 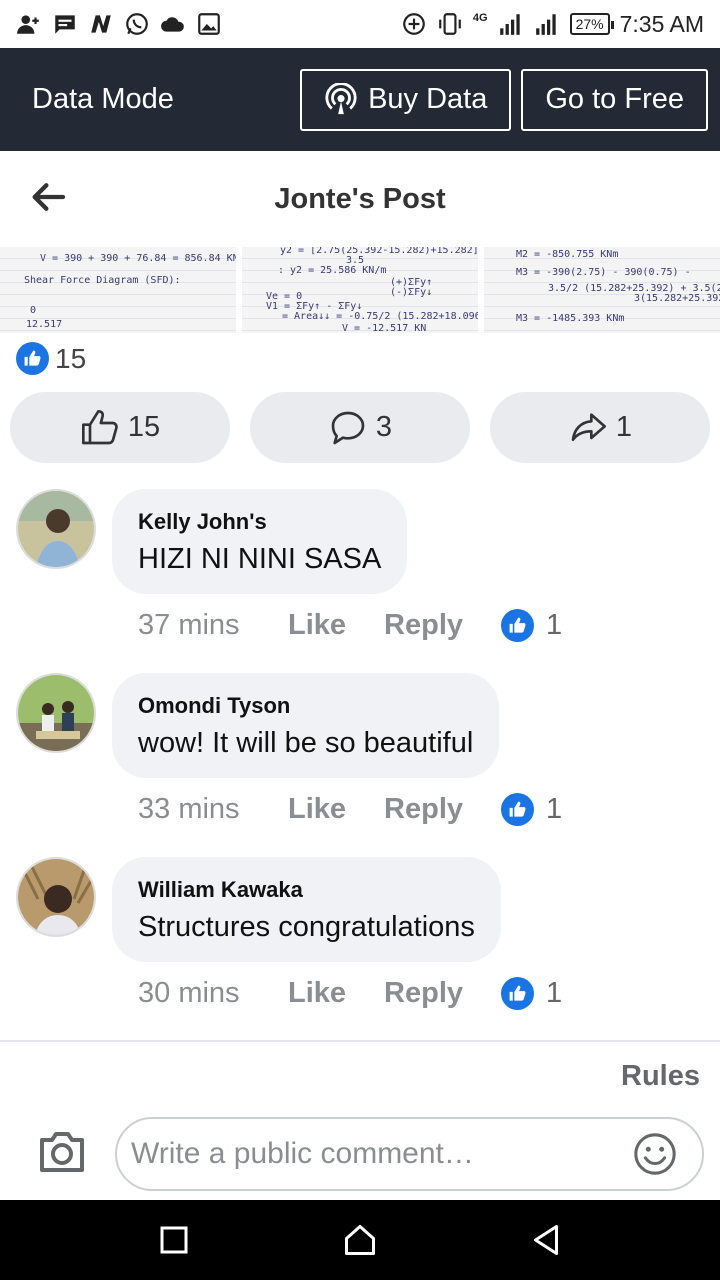 What do you see at coordinates (144, 427) in the screenshot?
I see `like-count: 15` at bounding box center [144, 427].